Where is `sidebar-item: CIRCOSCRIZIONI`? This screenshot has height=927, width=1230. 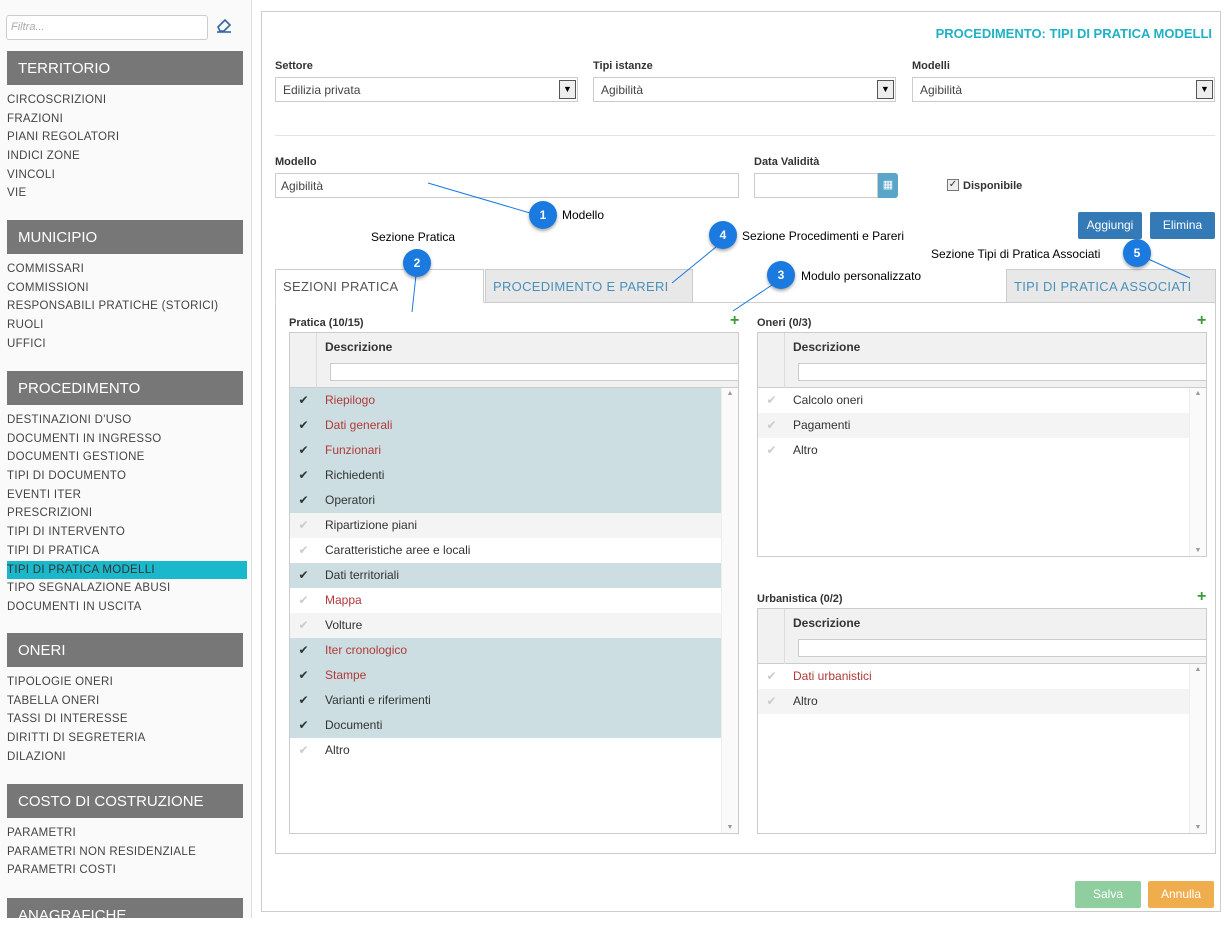
sidebar-item: CIRCOSCRIZIONI is located at coordinates (127, 100).